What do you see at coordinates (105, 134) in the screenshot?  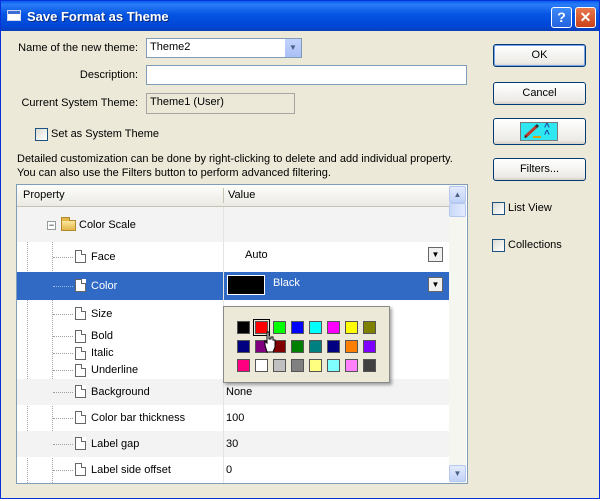 I see `set-system-theme-label: Set as System Theme` at bounding box center [105, 134].